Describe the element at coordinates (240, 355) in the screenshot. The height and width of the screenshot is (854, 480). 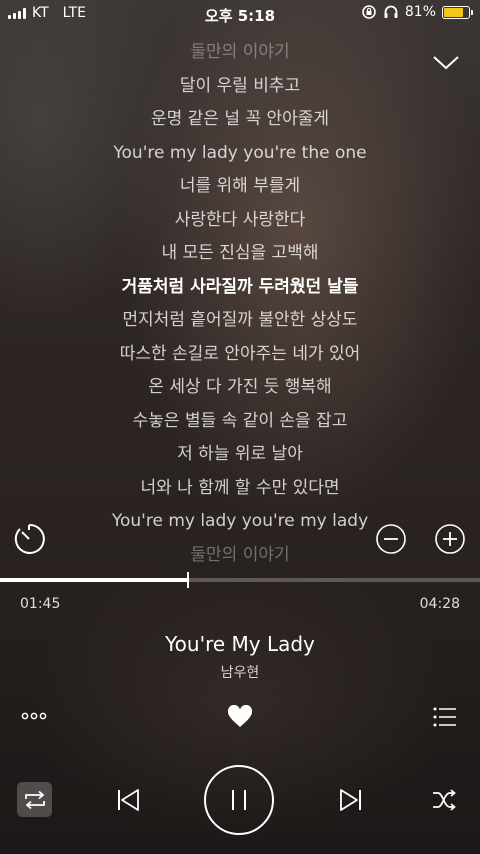
I see `lyric-line: 따스한 손길로 안아주는 네가 있어` at that location.